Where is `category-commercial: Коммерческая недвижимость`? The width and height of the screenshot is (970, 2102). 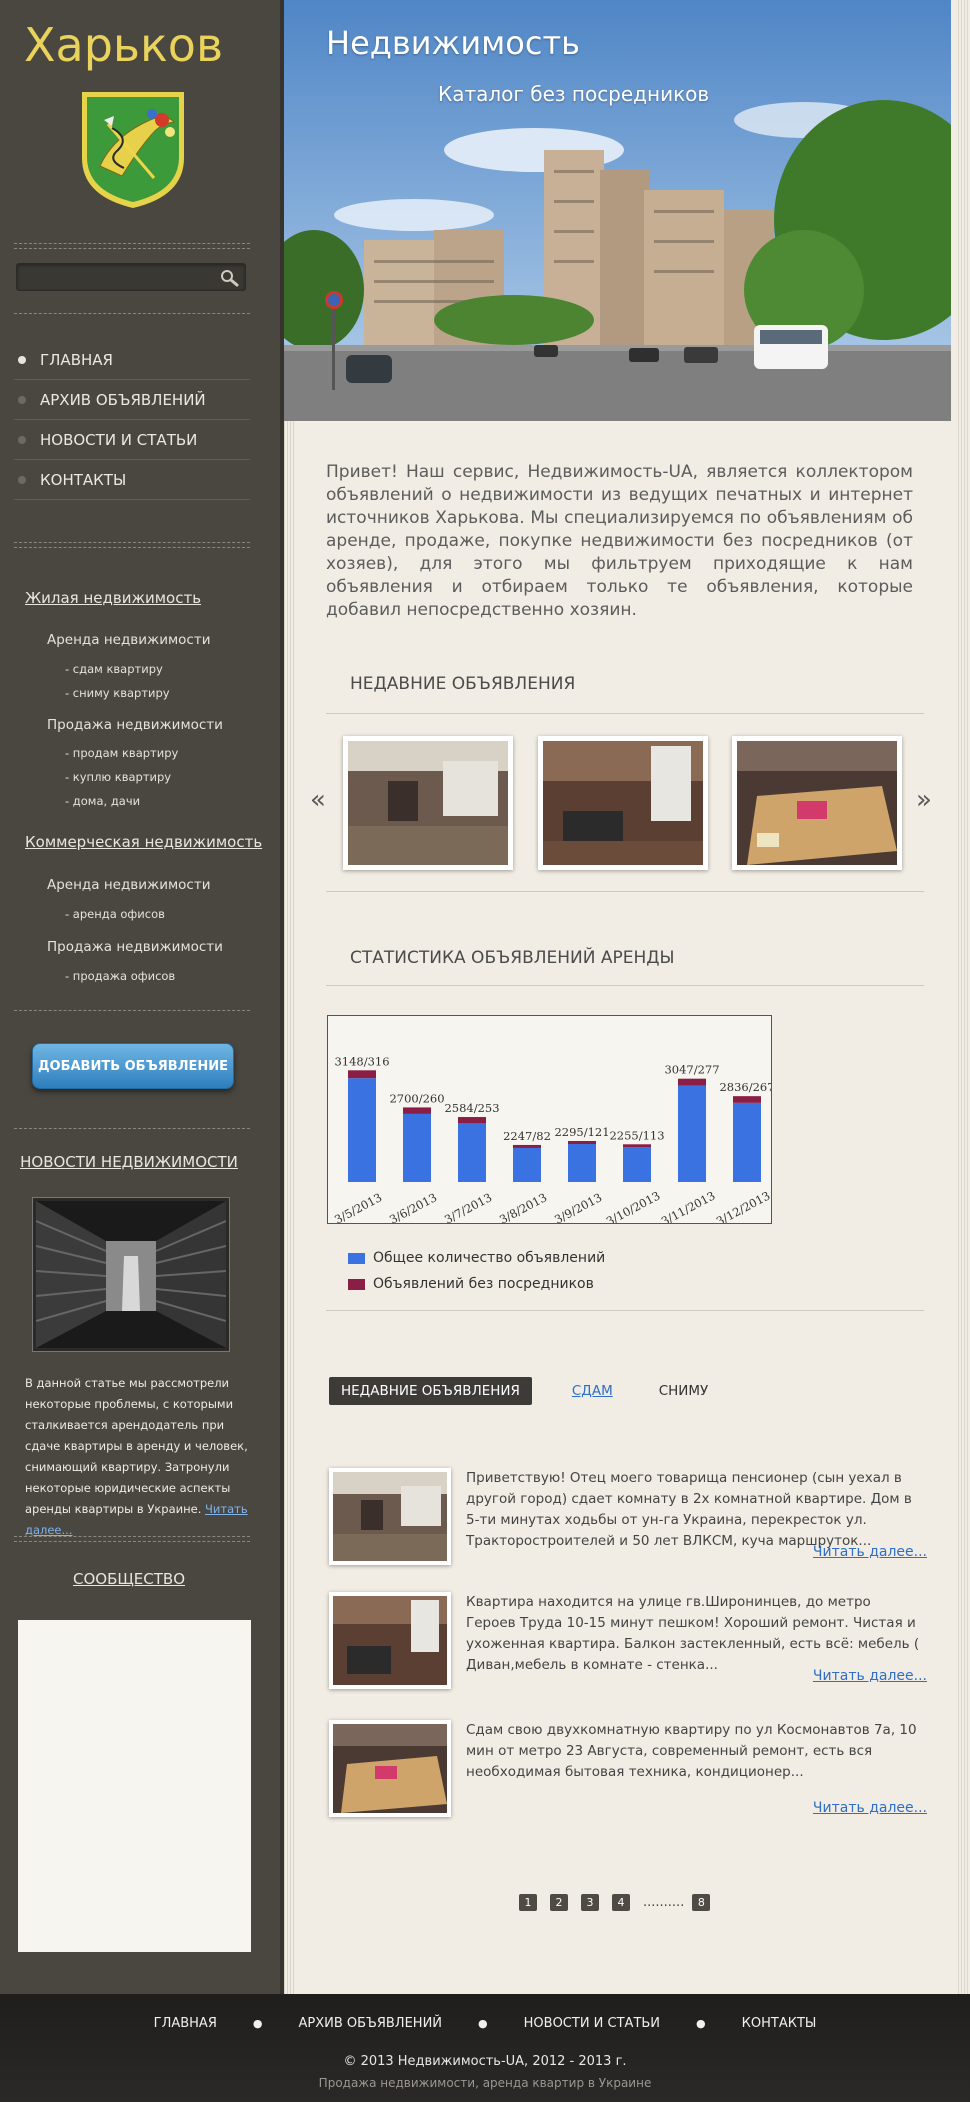
category-commercial: Коммерческая недвижимость is located at coordinates (143, 842).